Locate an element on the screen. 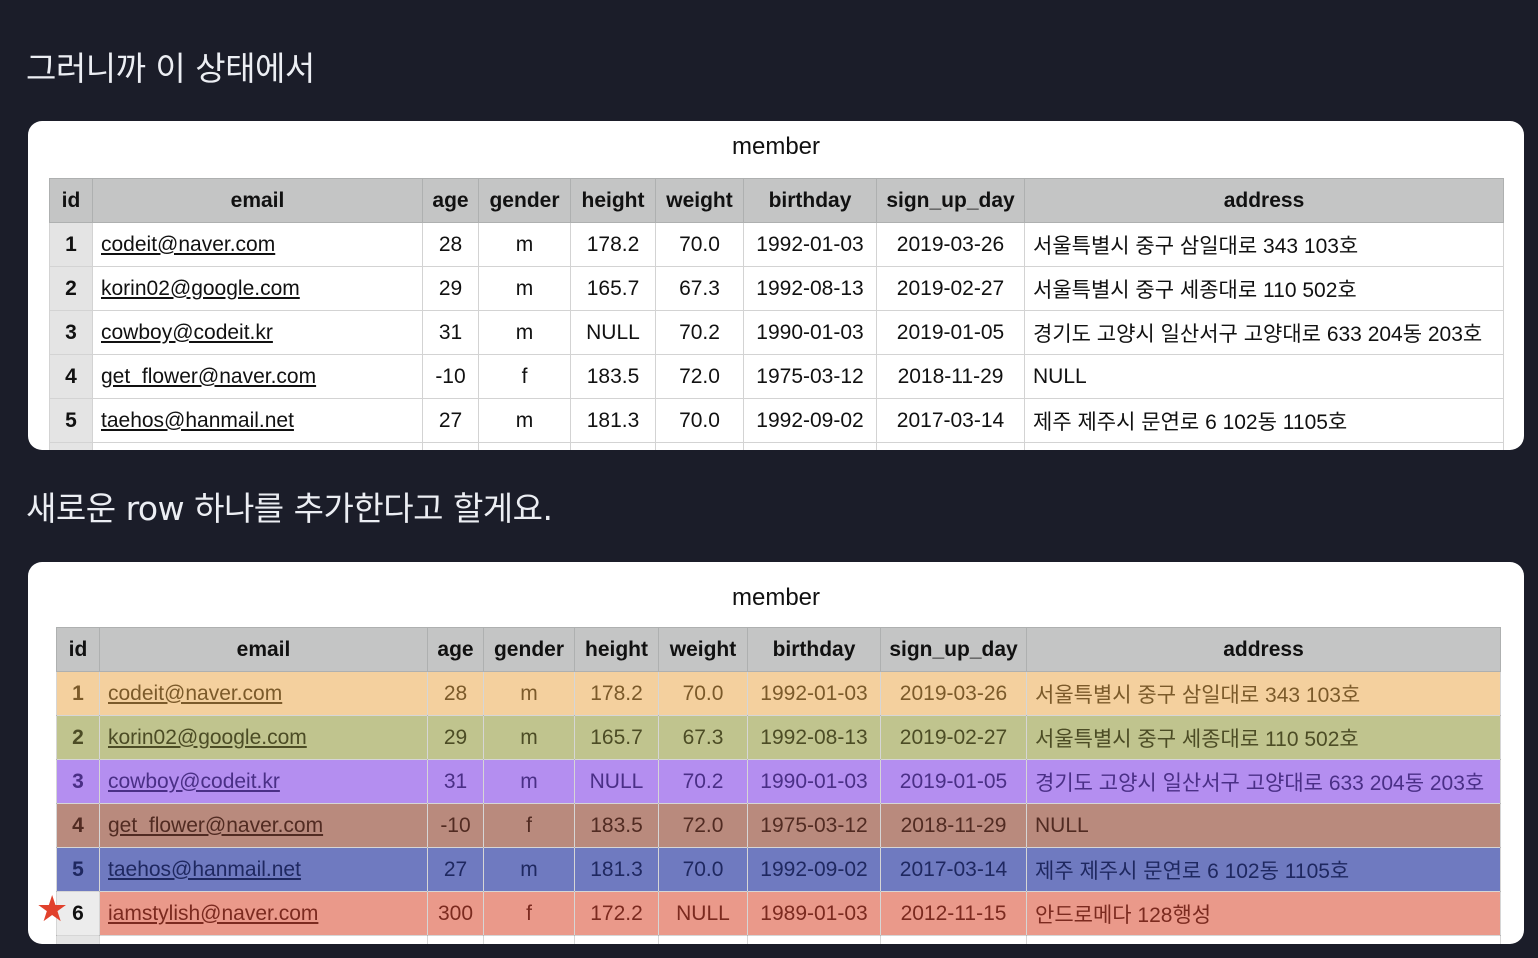 The height and width of the screenshot is (958, 1538). cell-address: NULL is located at coordinates (1264, 376).